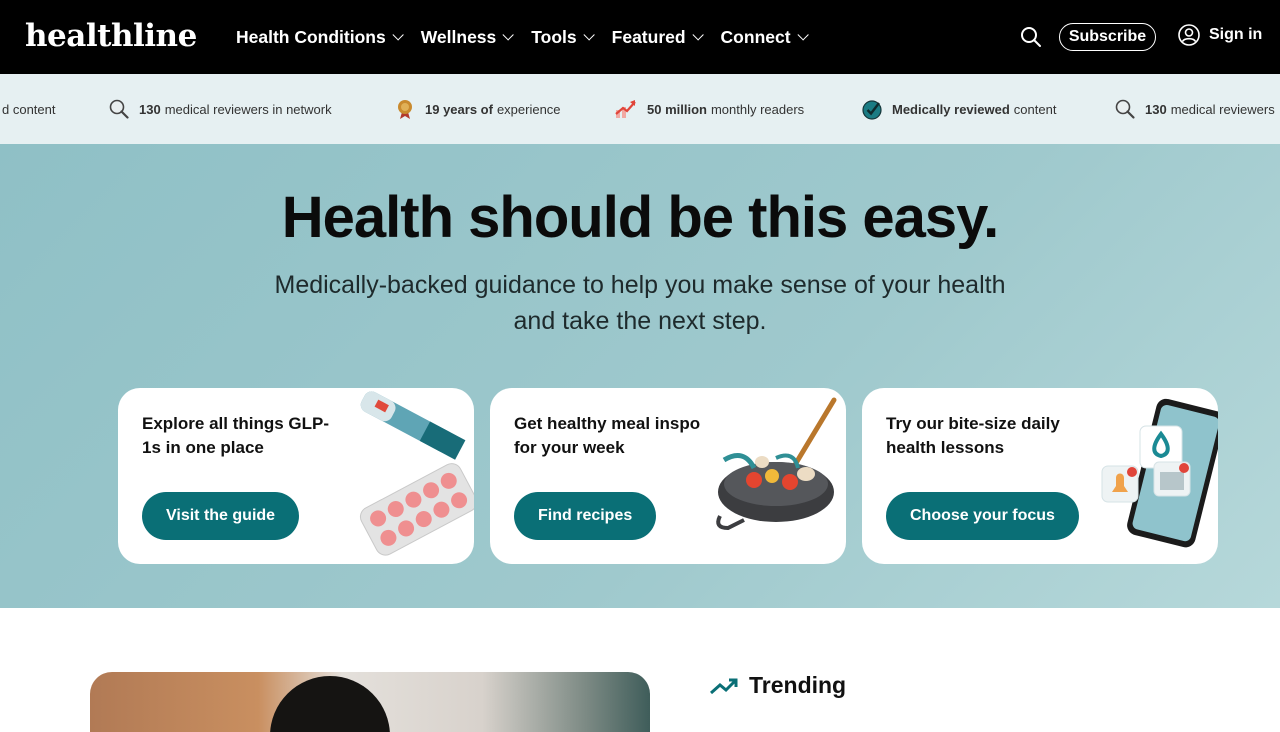 The height and width of the screenshot is (732, 1280). I want to click on ticker-bold: Medically reviewed, so click(951, 109).